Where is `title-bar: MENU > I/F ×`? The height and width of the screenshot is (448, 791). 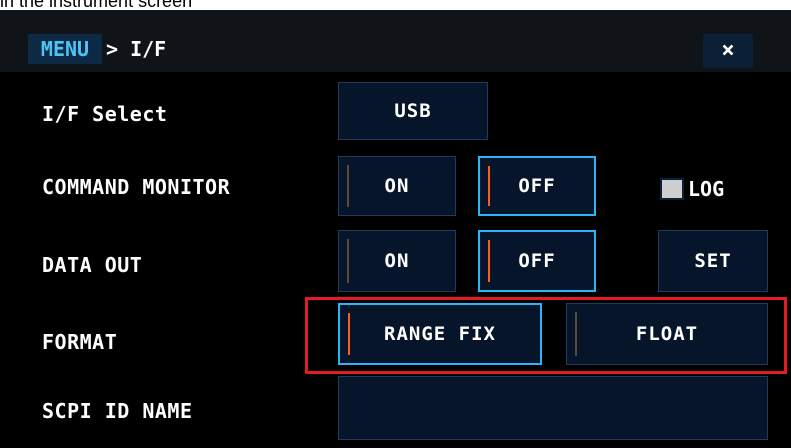 title-bar: MENU > I/F × is located at coordinates (395, 41).